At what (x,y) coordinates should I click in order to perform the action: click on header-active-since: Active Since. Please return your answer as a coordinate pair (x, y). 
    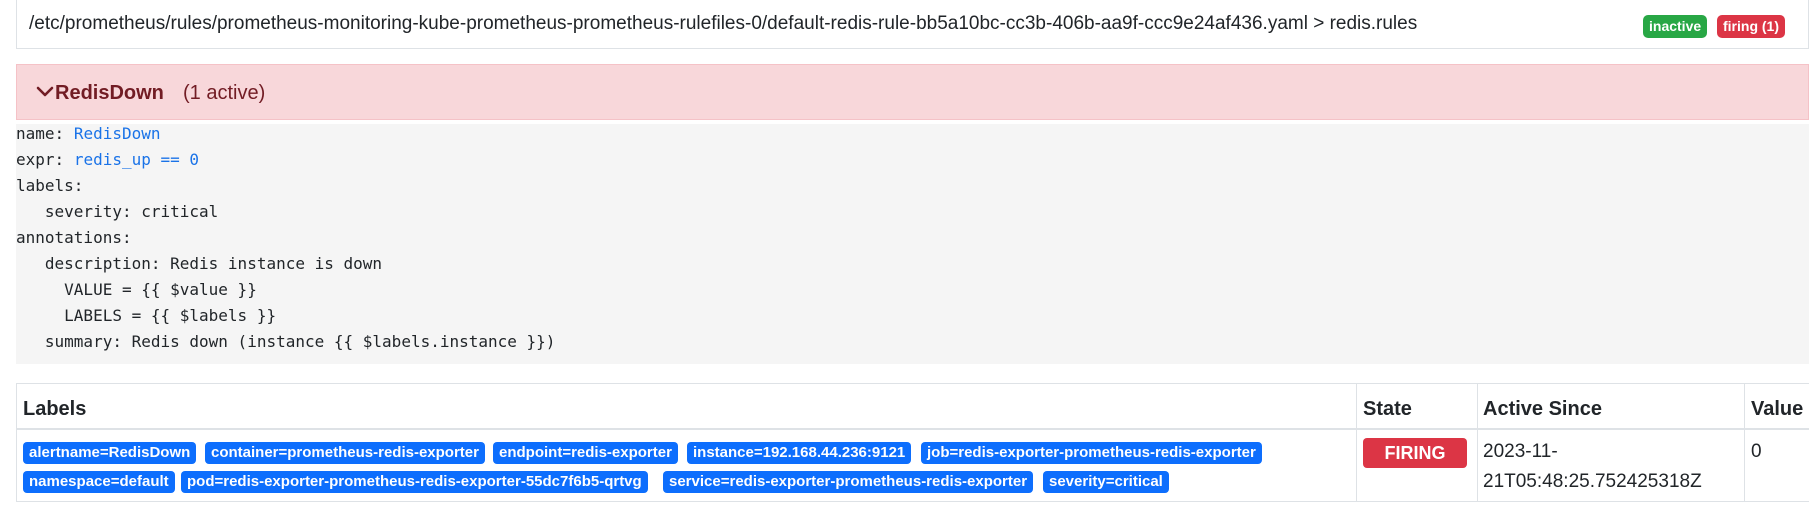
    Looking at the image, I should click on (1542, 409).